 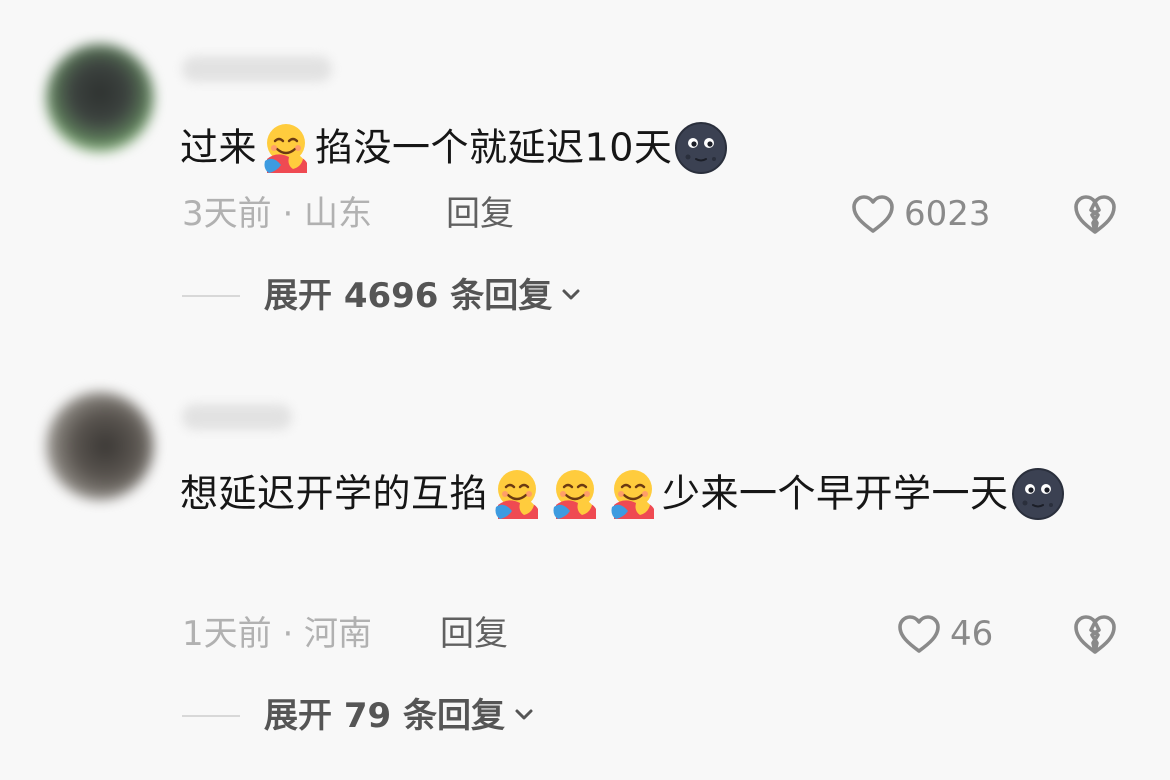 What do you see at coordinates (219, 147) in the screenshot?
I see `comment-text-segment: 过来` at bounding box center [219, 147].